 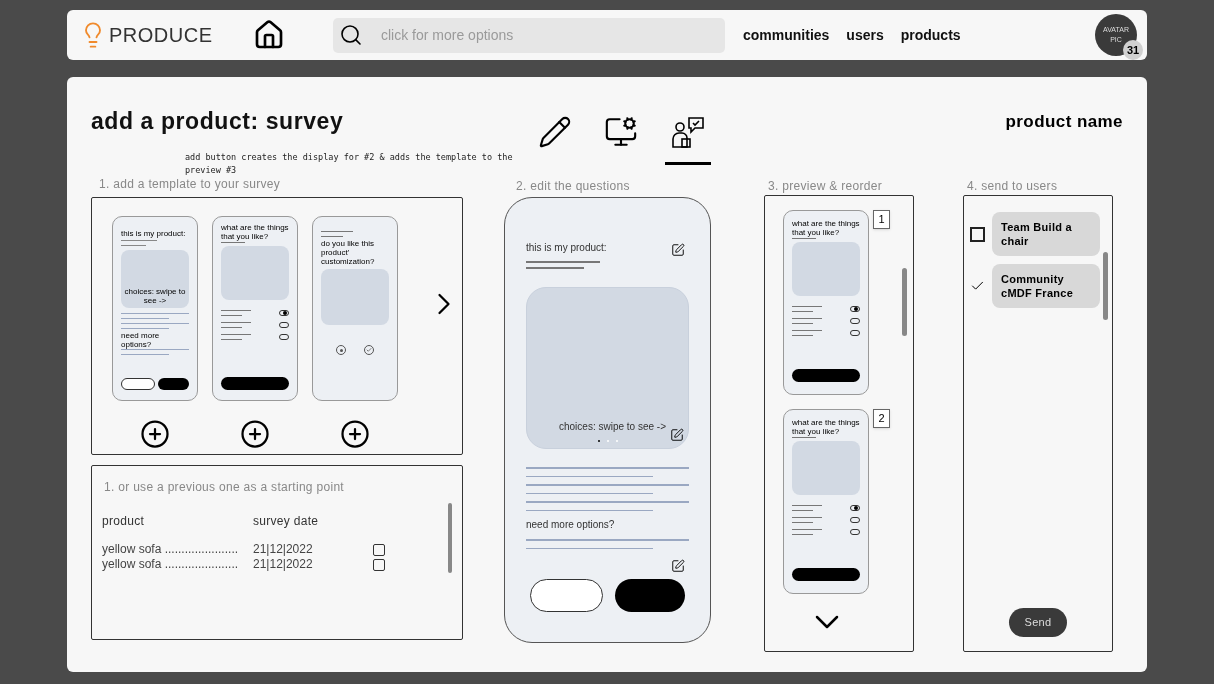 What do you see at coordinates (218, 121) in the screenshot?
I see `page-title: add a product: survey` at bounding box center [218, 121].